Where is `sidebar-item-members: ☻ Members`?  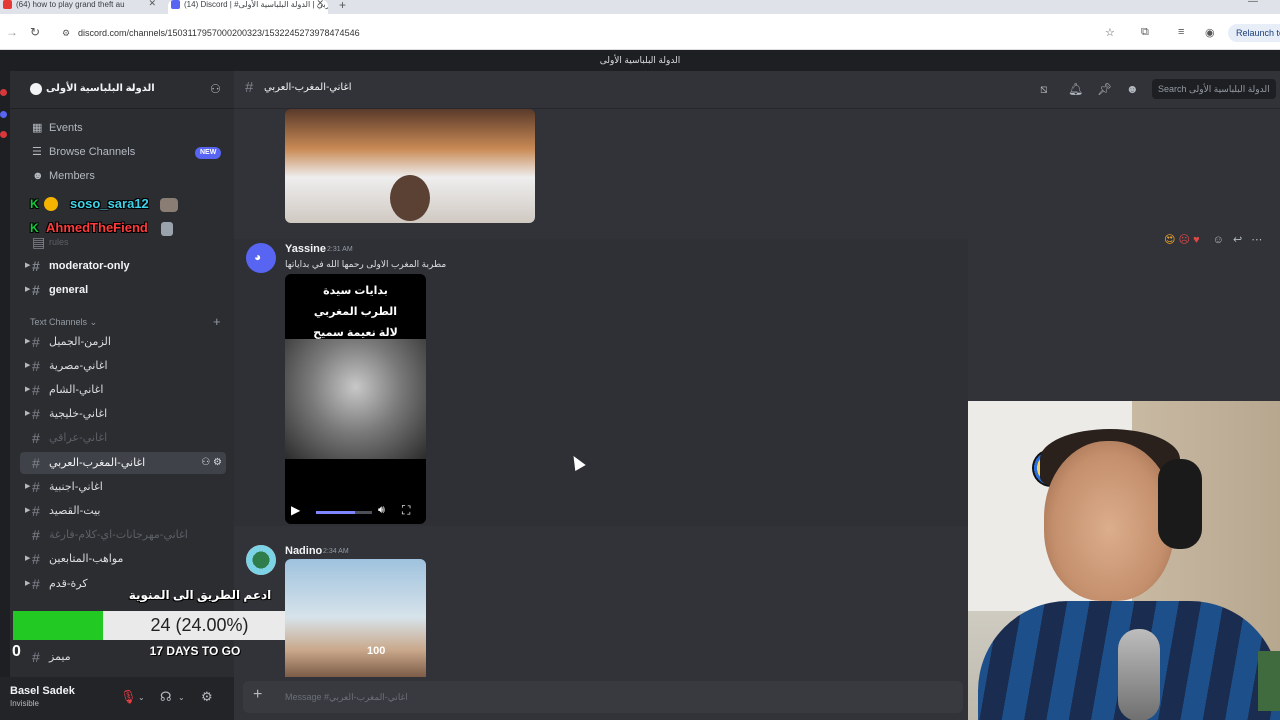 sidebar-item-members: ☻ Members is located at coordinates (63, 176).